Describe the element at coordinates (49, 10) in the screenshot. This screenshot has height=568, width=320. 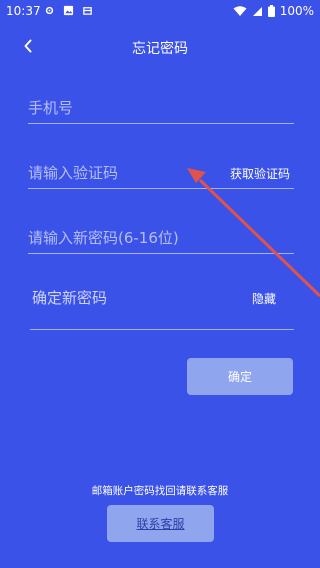
I see `settings-icon` at that location.